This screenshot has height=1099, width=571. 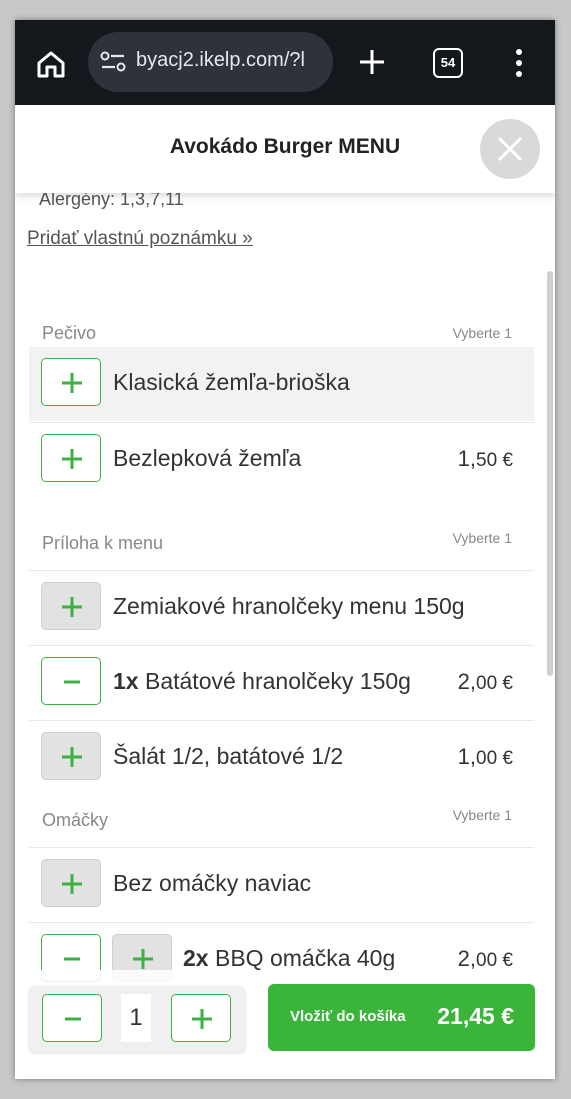 I want to click on quantity-value: 1, so click(x=136, y=1018).